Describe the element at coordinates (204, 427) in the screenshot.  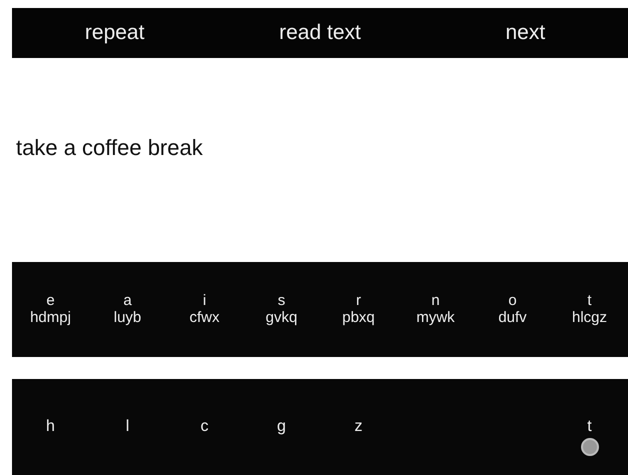
I see `letter-key: c` at that location.